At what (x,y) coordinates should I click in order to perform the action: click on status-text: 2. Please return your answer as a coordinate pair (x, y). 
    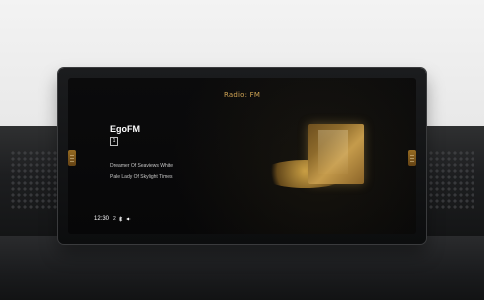
    Looking at the image, I should click on (114, 219).